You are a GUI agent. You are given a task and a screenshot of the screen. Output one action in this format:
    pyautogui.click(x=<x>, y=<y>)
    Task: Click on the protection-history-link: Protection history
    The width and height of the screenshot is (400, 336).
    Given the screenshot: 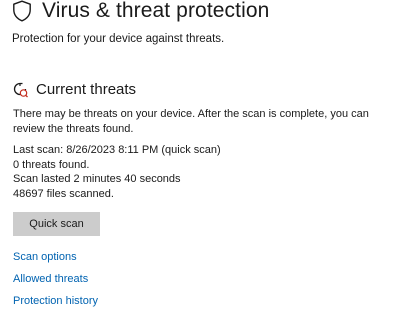 What is the action you would take?
    pyautogui.click(x=55, y=301)
    